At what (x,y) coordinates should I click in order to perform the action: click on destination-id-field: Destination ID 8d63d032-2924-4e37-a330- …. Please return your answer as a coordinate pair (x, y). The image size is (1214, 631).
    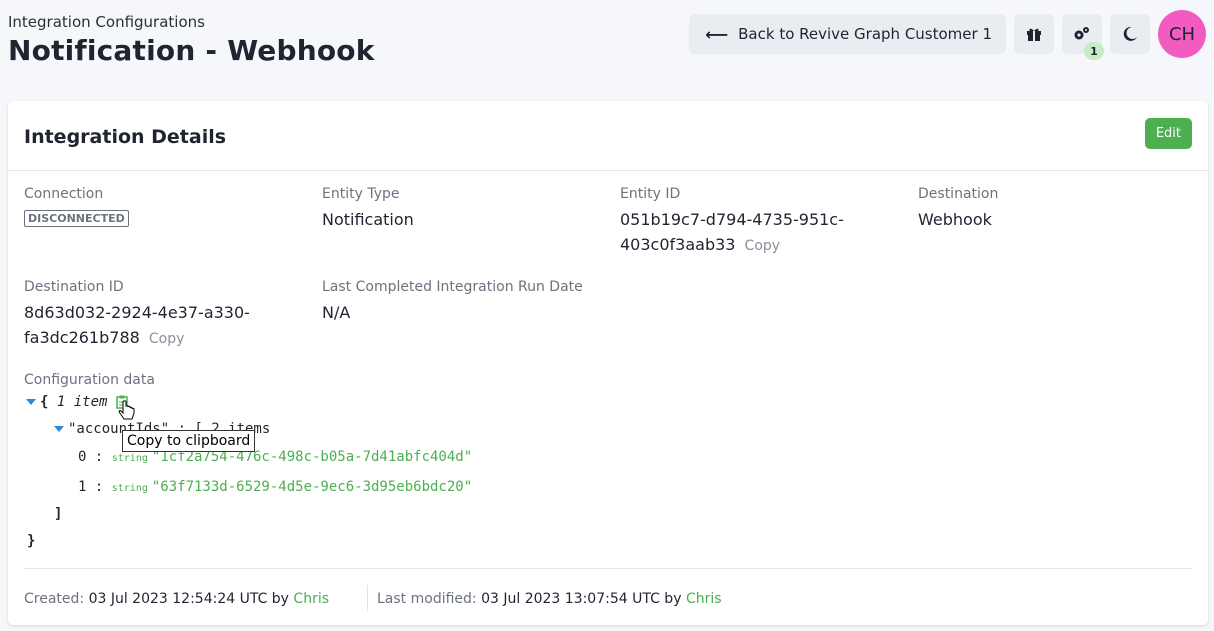
    Looking at the image, I should click on (137, 315).